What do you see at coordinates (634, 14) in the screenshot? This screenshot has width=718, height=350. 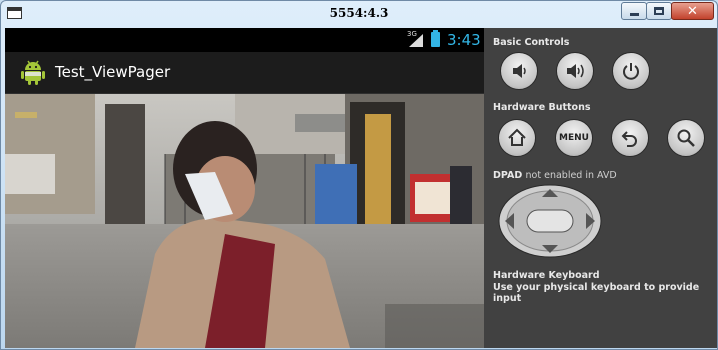 I see `minimize-icon` at bounding box center [634, 14].